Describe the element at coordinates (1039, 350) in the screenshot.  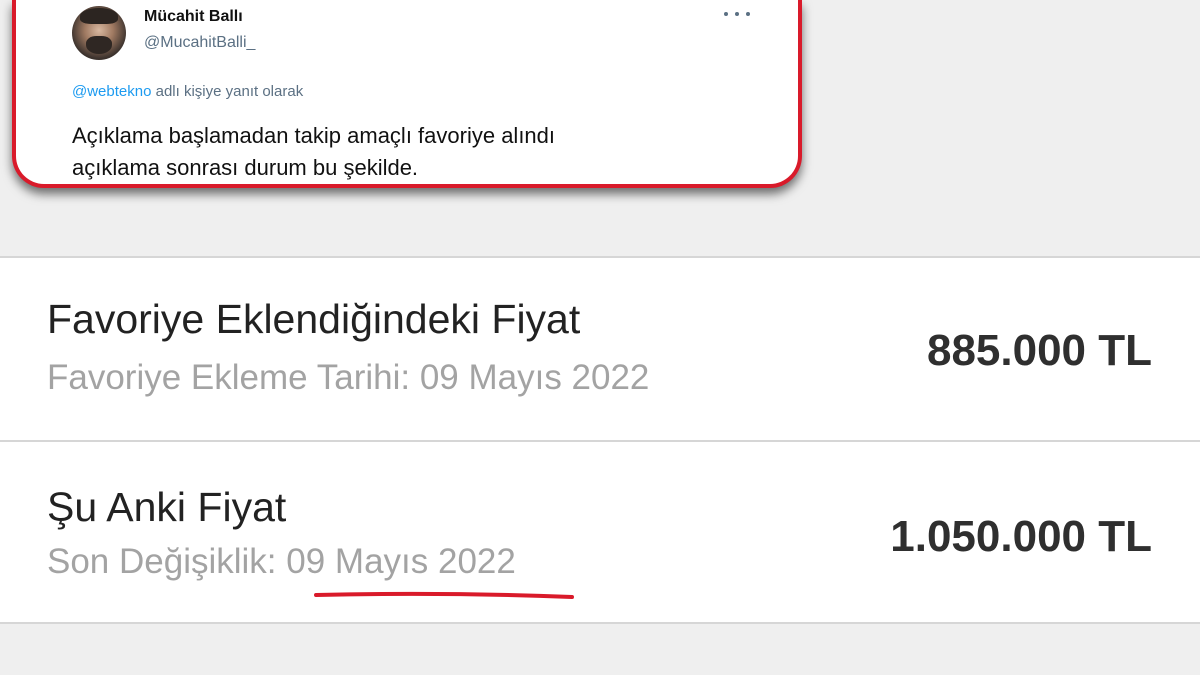
I see `price-value: 885.000 TL` at that location.